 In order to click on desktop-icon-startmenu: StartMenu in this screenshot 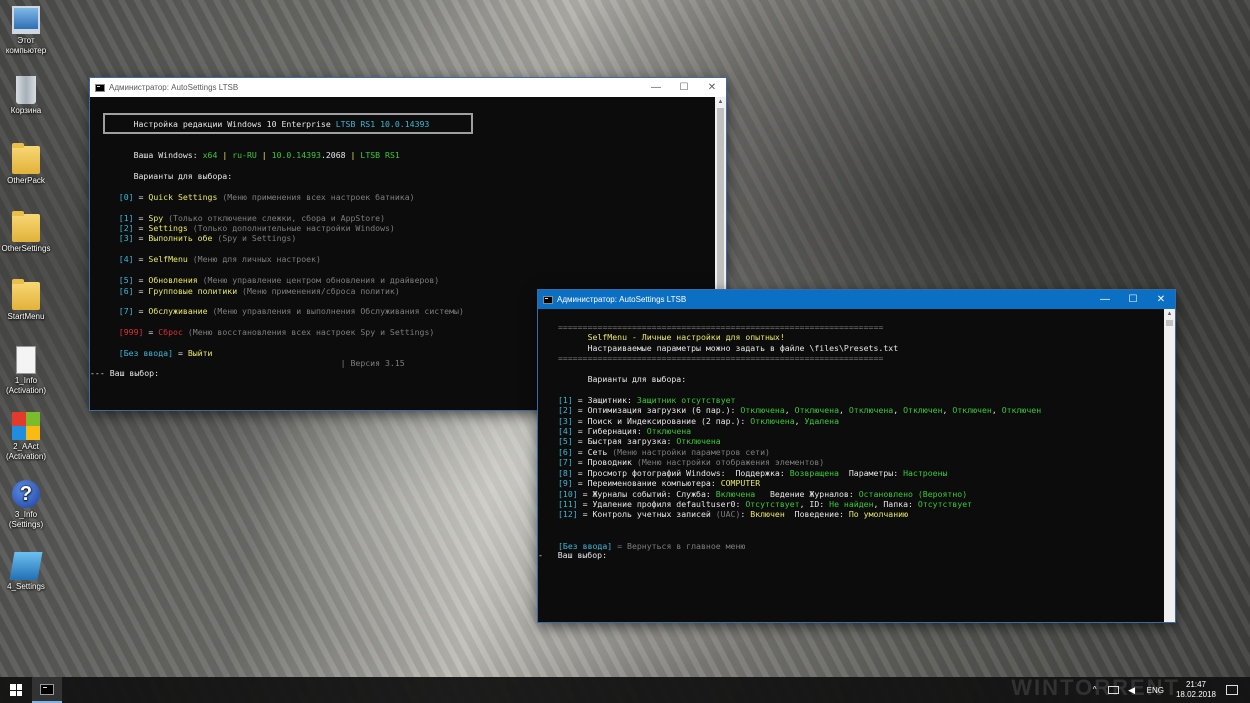, I will do `click(26, 300)`.